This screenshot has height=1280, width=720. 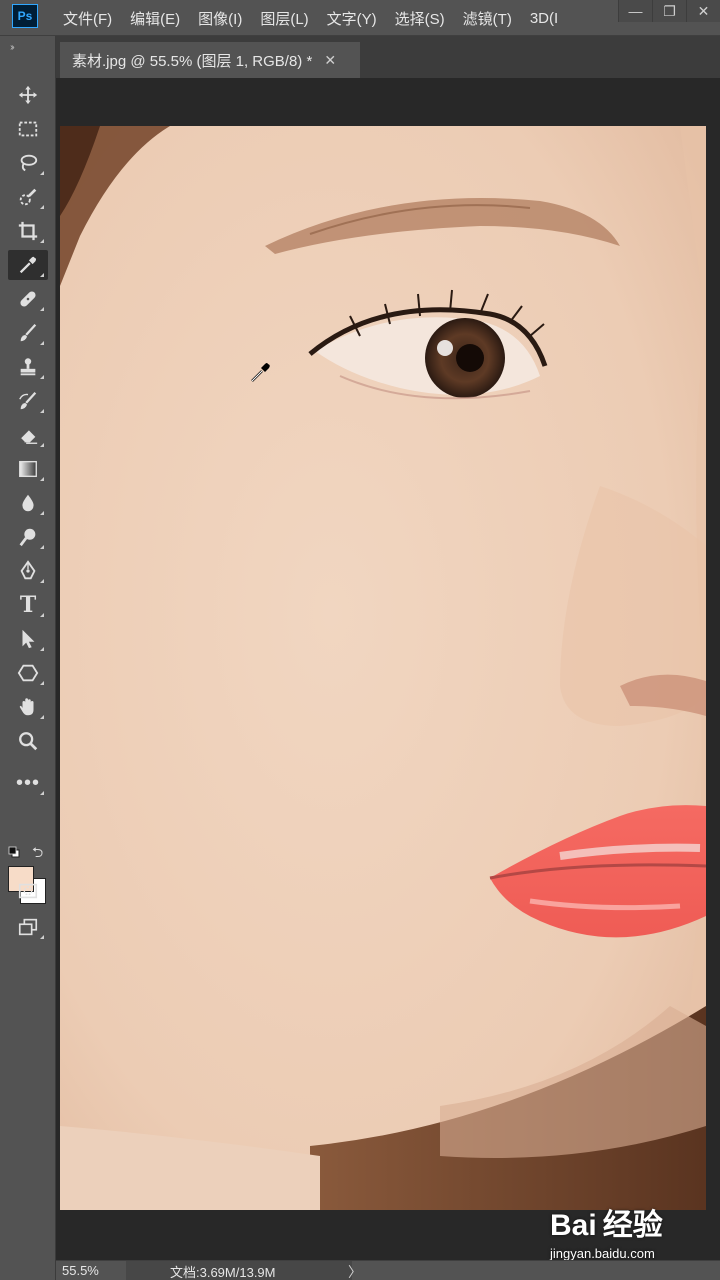 I want to click on hexagon-icon, so click(x=28, y=673).